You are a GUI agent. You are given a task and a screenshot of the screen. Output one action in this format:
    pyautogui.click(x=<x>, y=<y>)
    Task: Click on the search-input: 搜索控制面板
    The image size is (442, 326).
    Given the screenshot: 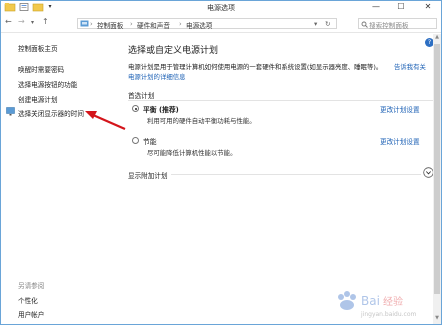 What is the action you would take?
    pyautogui.click(x=389, y=25)
    